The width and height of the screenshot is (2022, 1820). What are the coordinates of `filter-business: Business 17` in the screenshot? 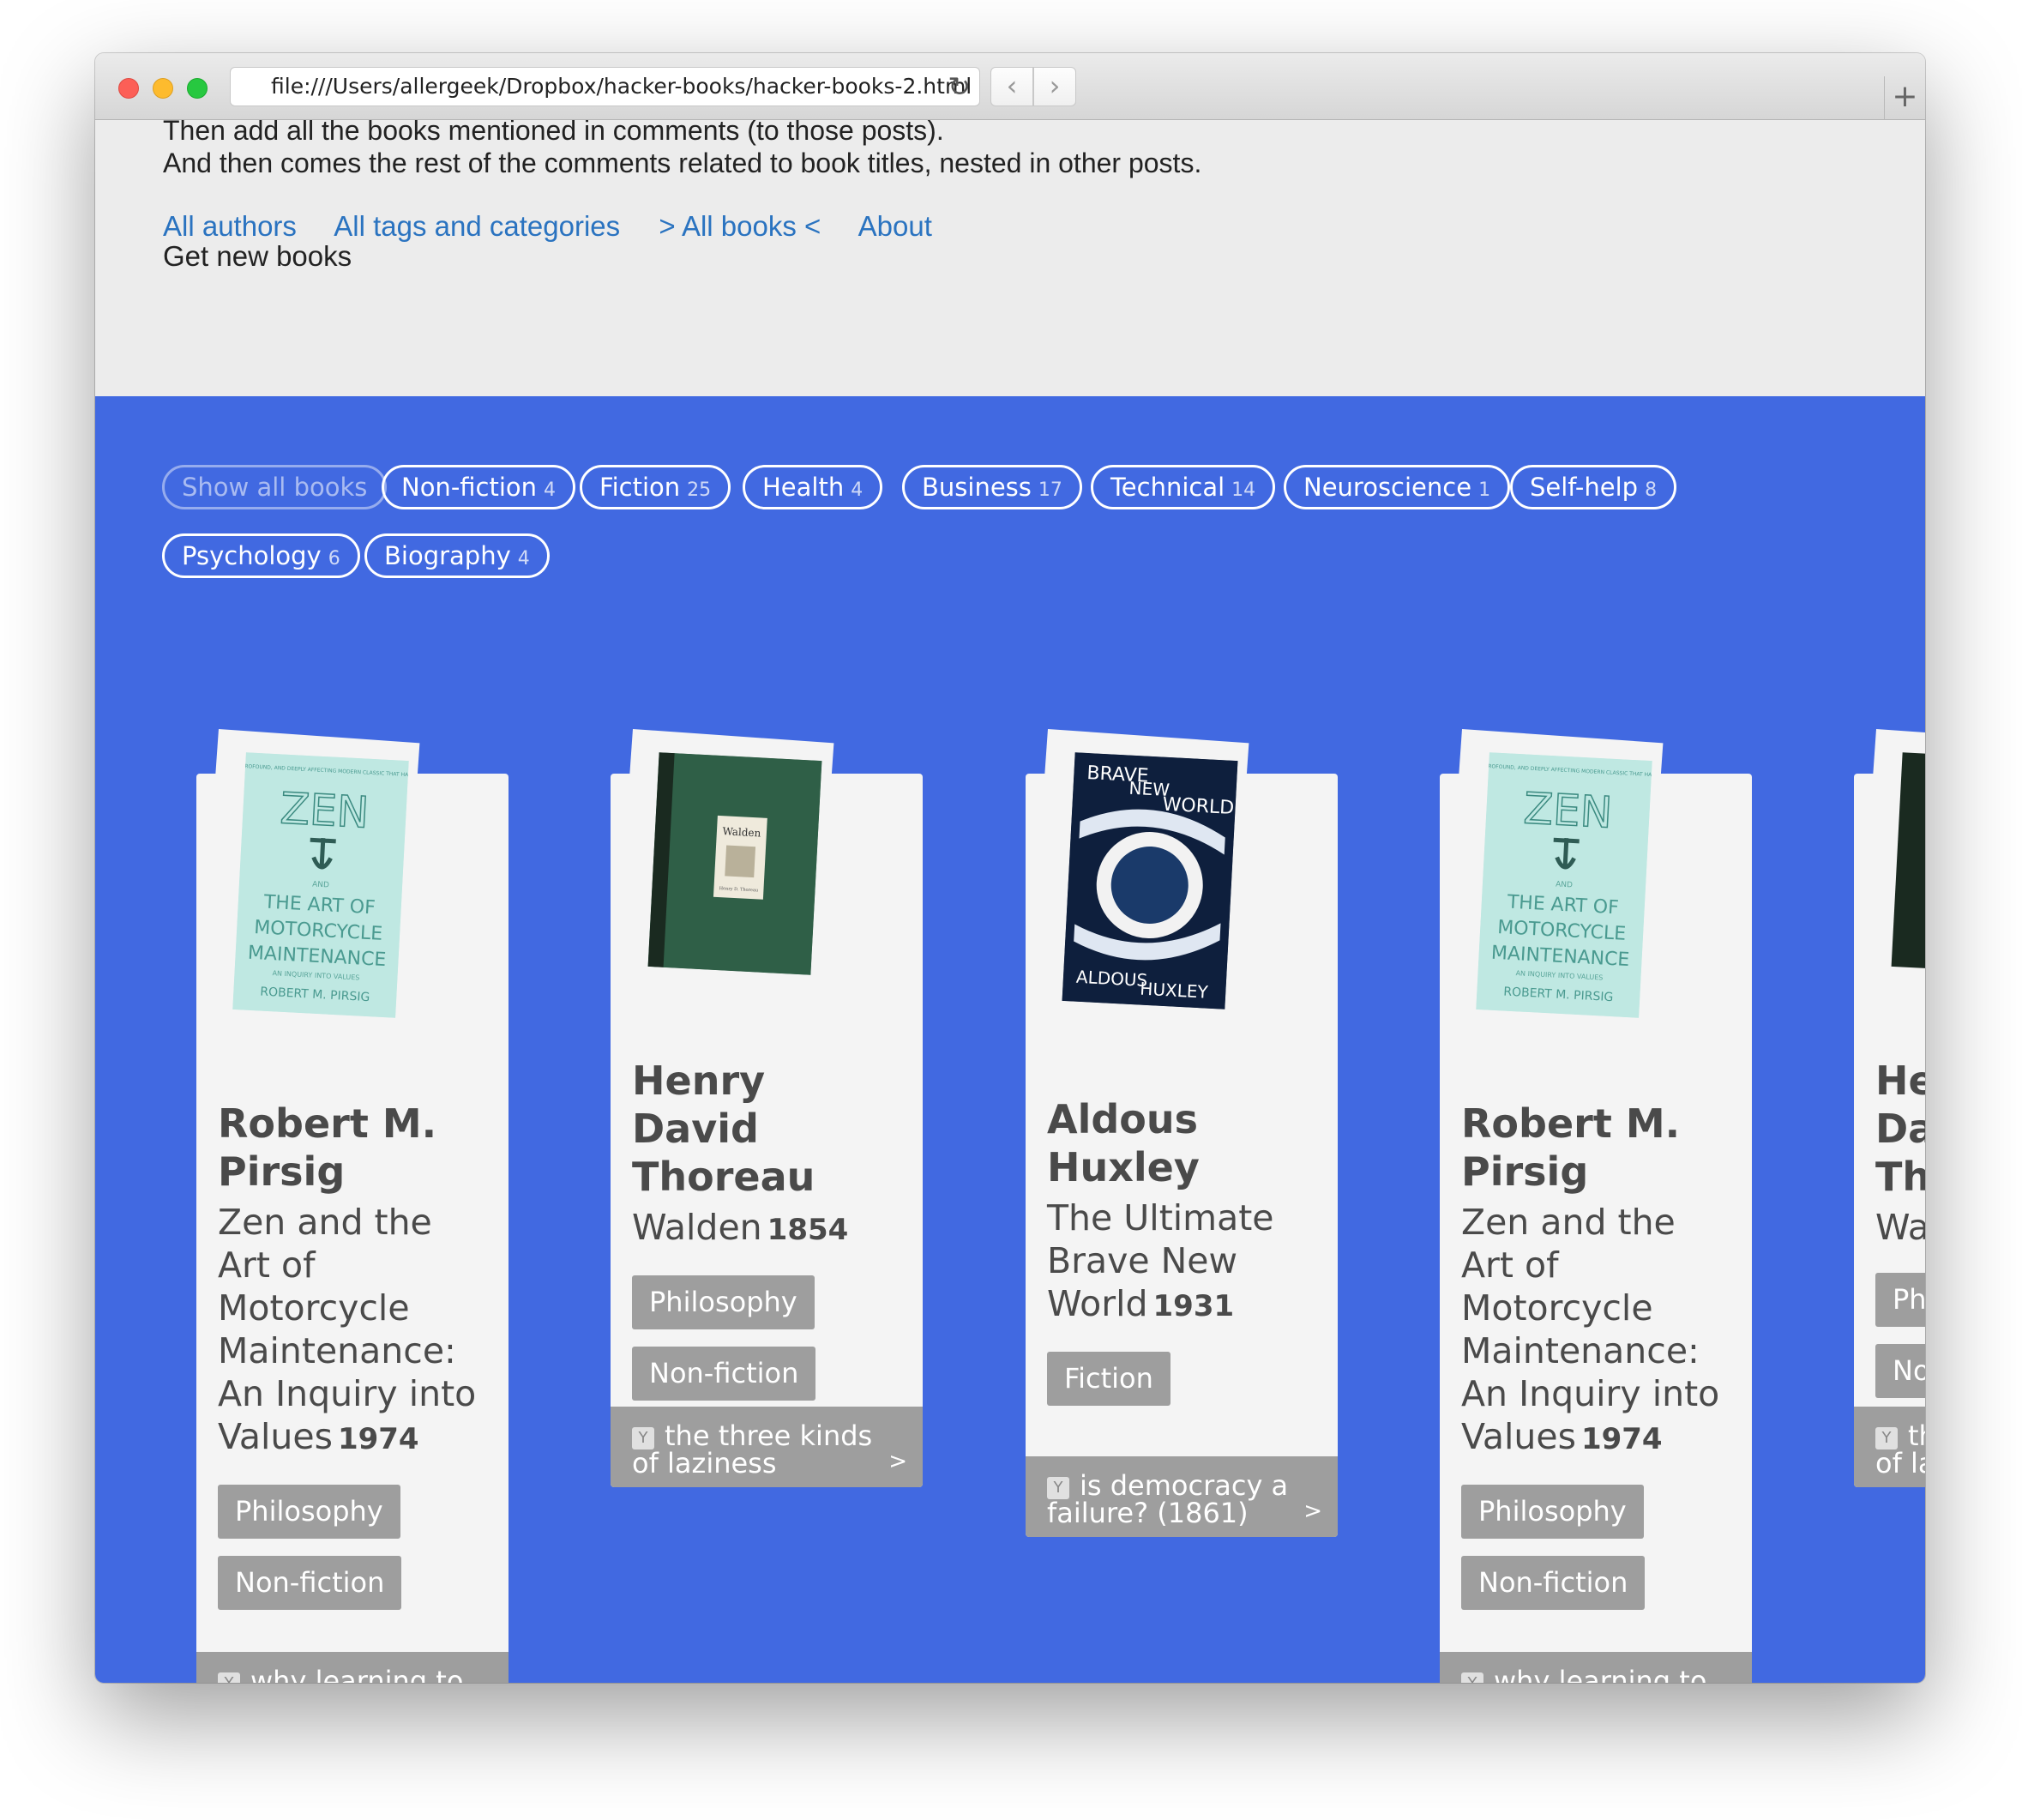 It's located at (992, 487).